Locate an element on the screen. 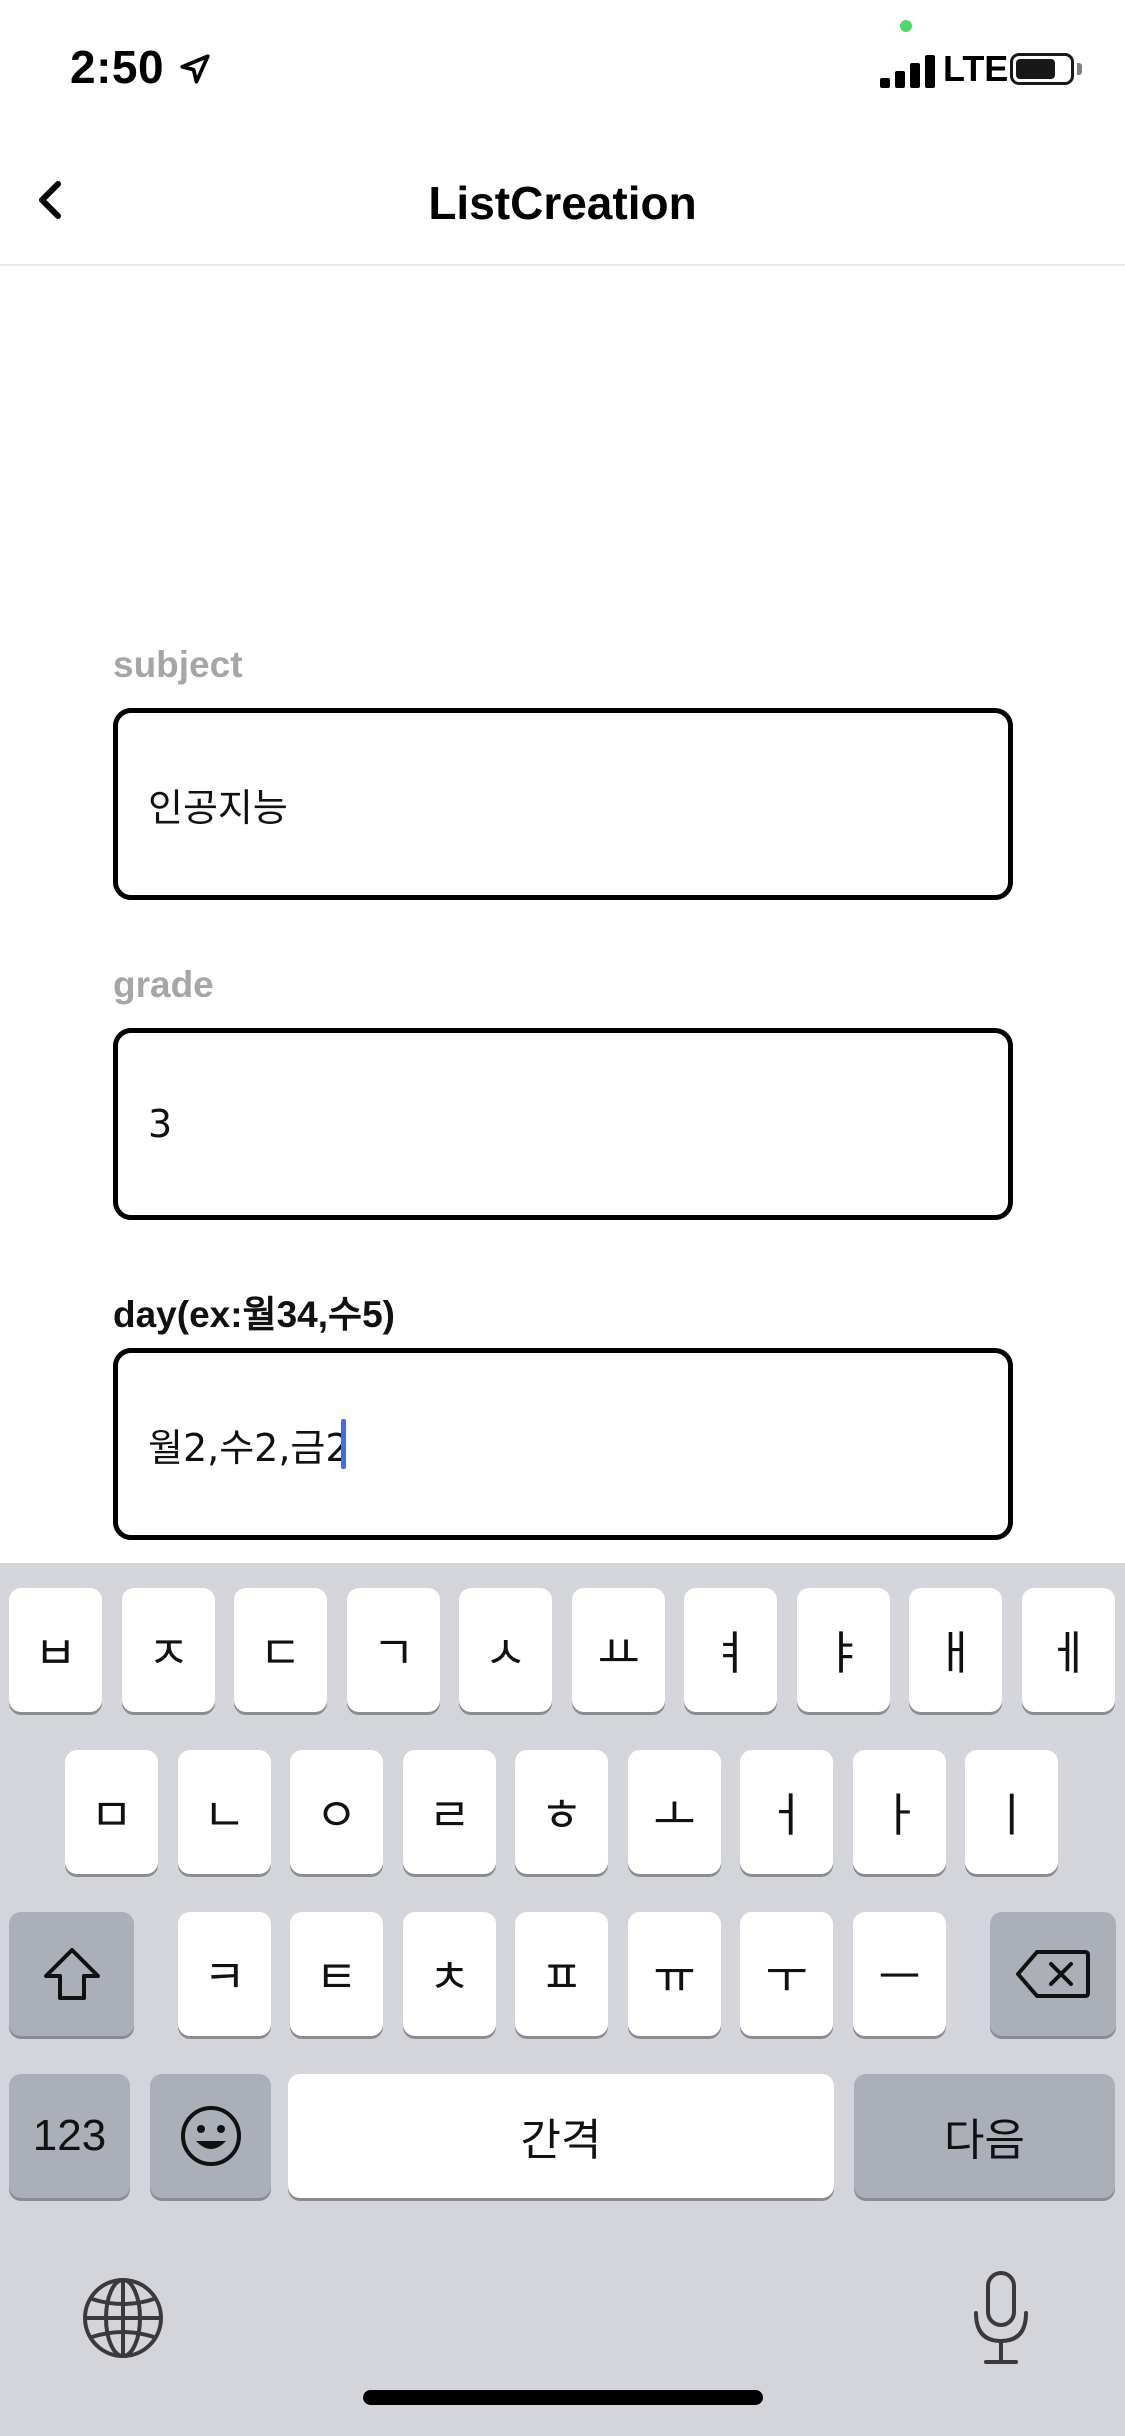 This screenshot has width=1125, height=2436. key: ㅅ is located at coordinates (505, 1650).